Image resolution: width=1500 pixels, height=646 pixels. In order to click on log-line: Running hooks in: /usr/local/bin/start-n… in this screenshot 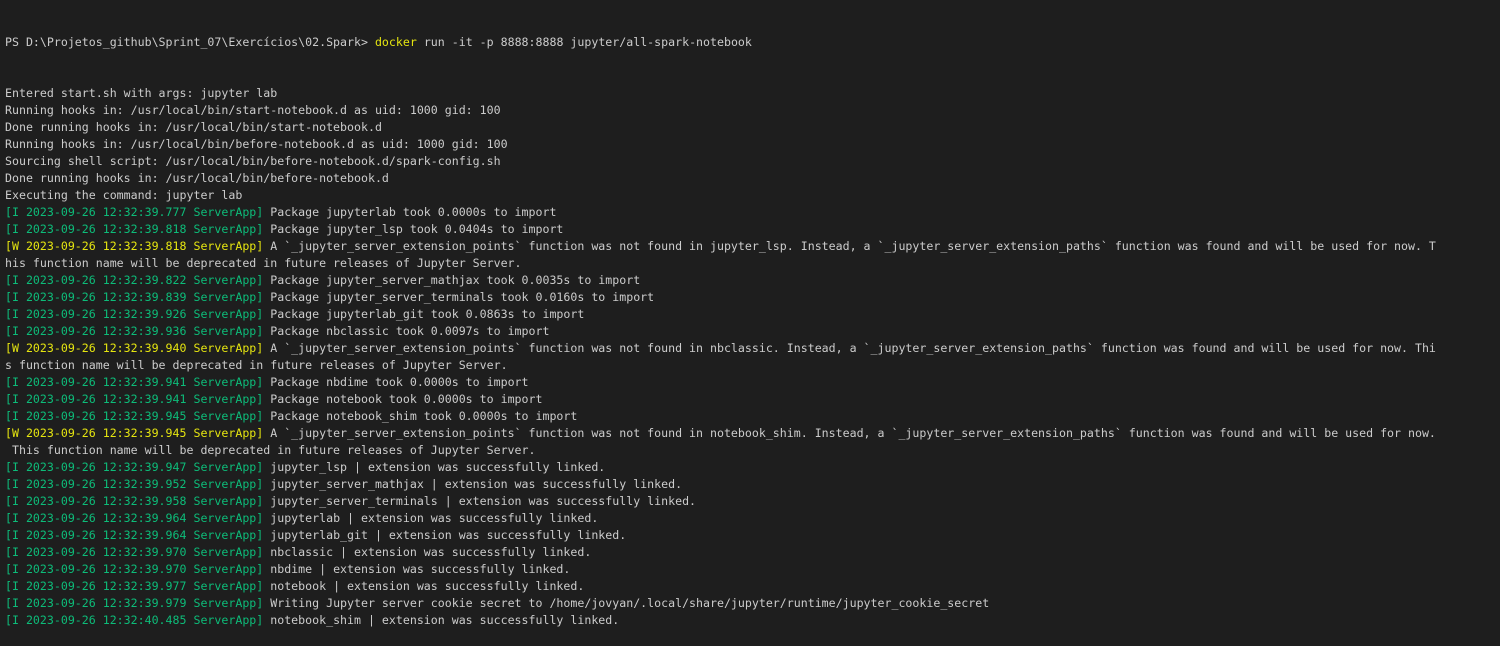, I will do `click(752, 110)`.